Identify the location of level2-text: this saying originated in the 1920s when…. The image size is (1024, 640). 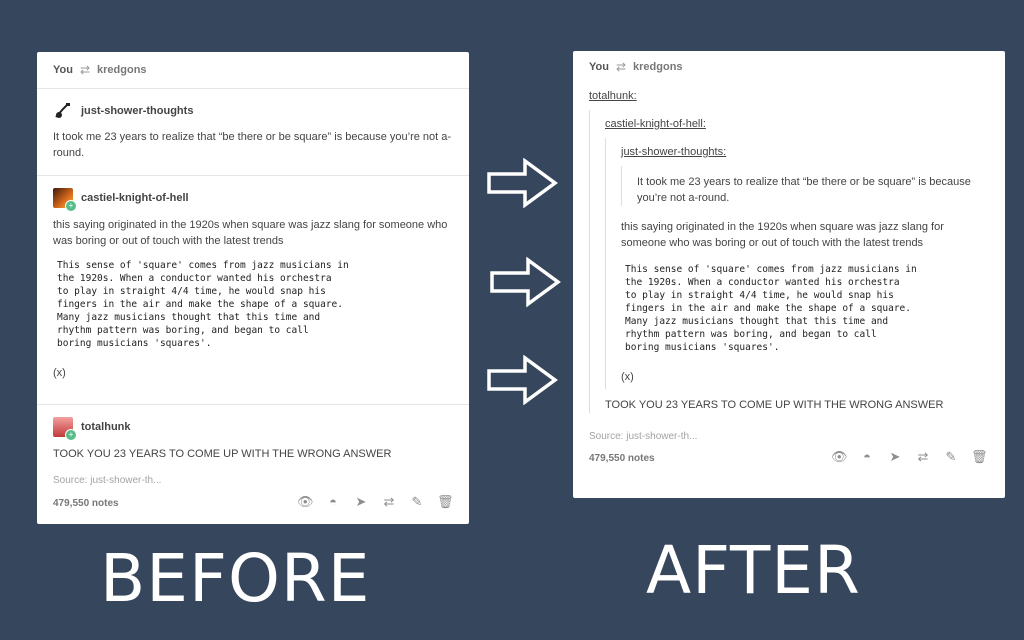
(782, 235).